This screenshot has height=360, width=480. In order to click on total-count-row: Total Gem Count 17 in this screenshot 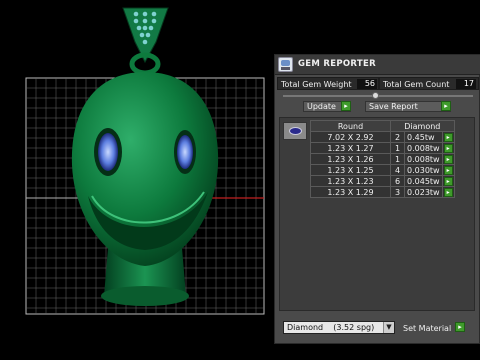, I will do `click(429, 83)`.